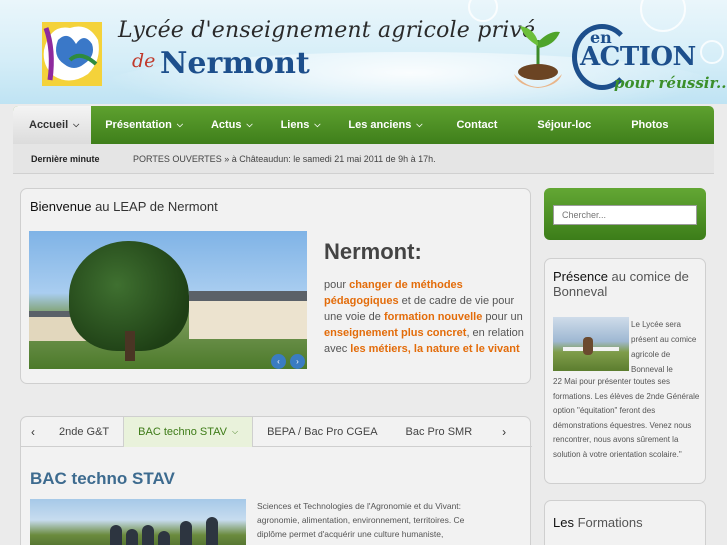  Describe the element at coordinates (433, 317) in the screenshot. I see `highlight-text: formation nouvelle` at that location.